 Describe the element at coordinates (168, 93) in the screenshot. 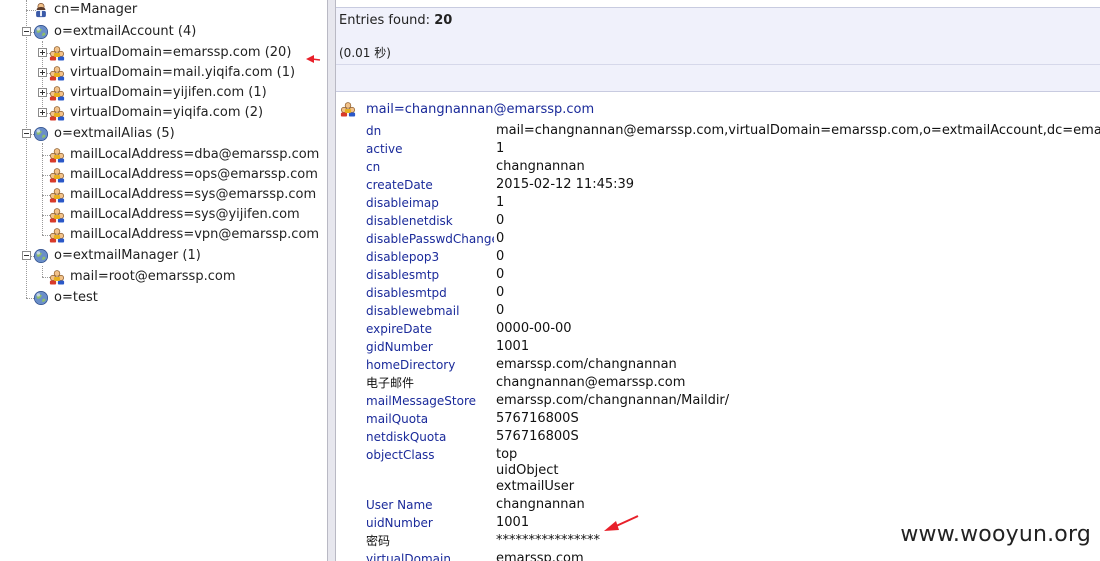

I see `tree-node-label: virtualDomain=yijifen.com (1)` at that location.